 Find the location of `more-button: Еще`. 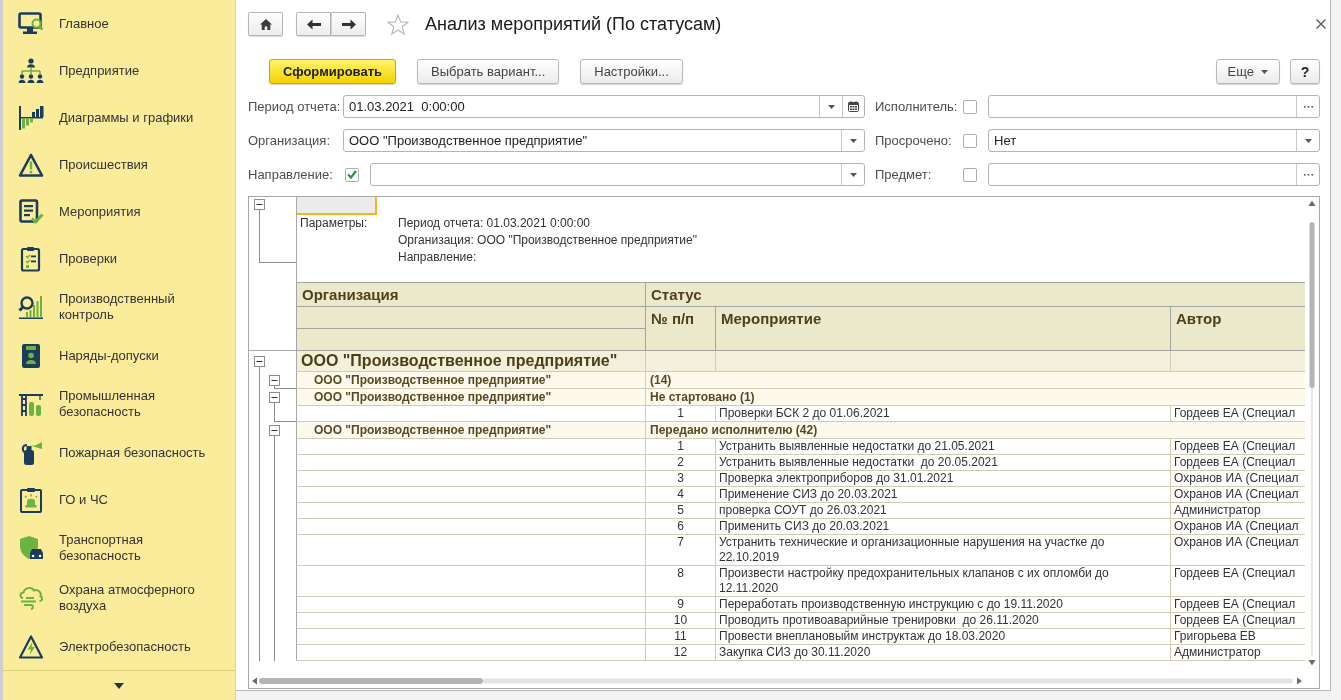

more-button: Еще is located at coordinates (1247, 71).